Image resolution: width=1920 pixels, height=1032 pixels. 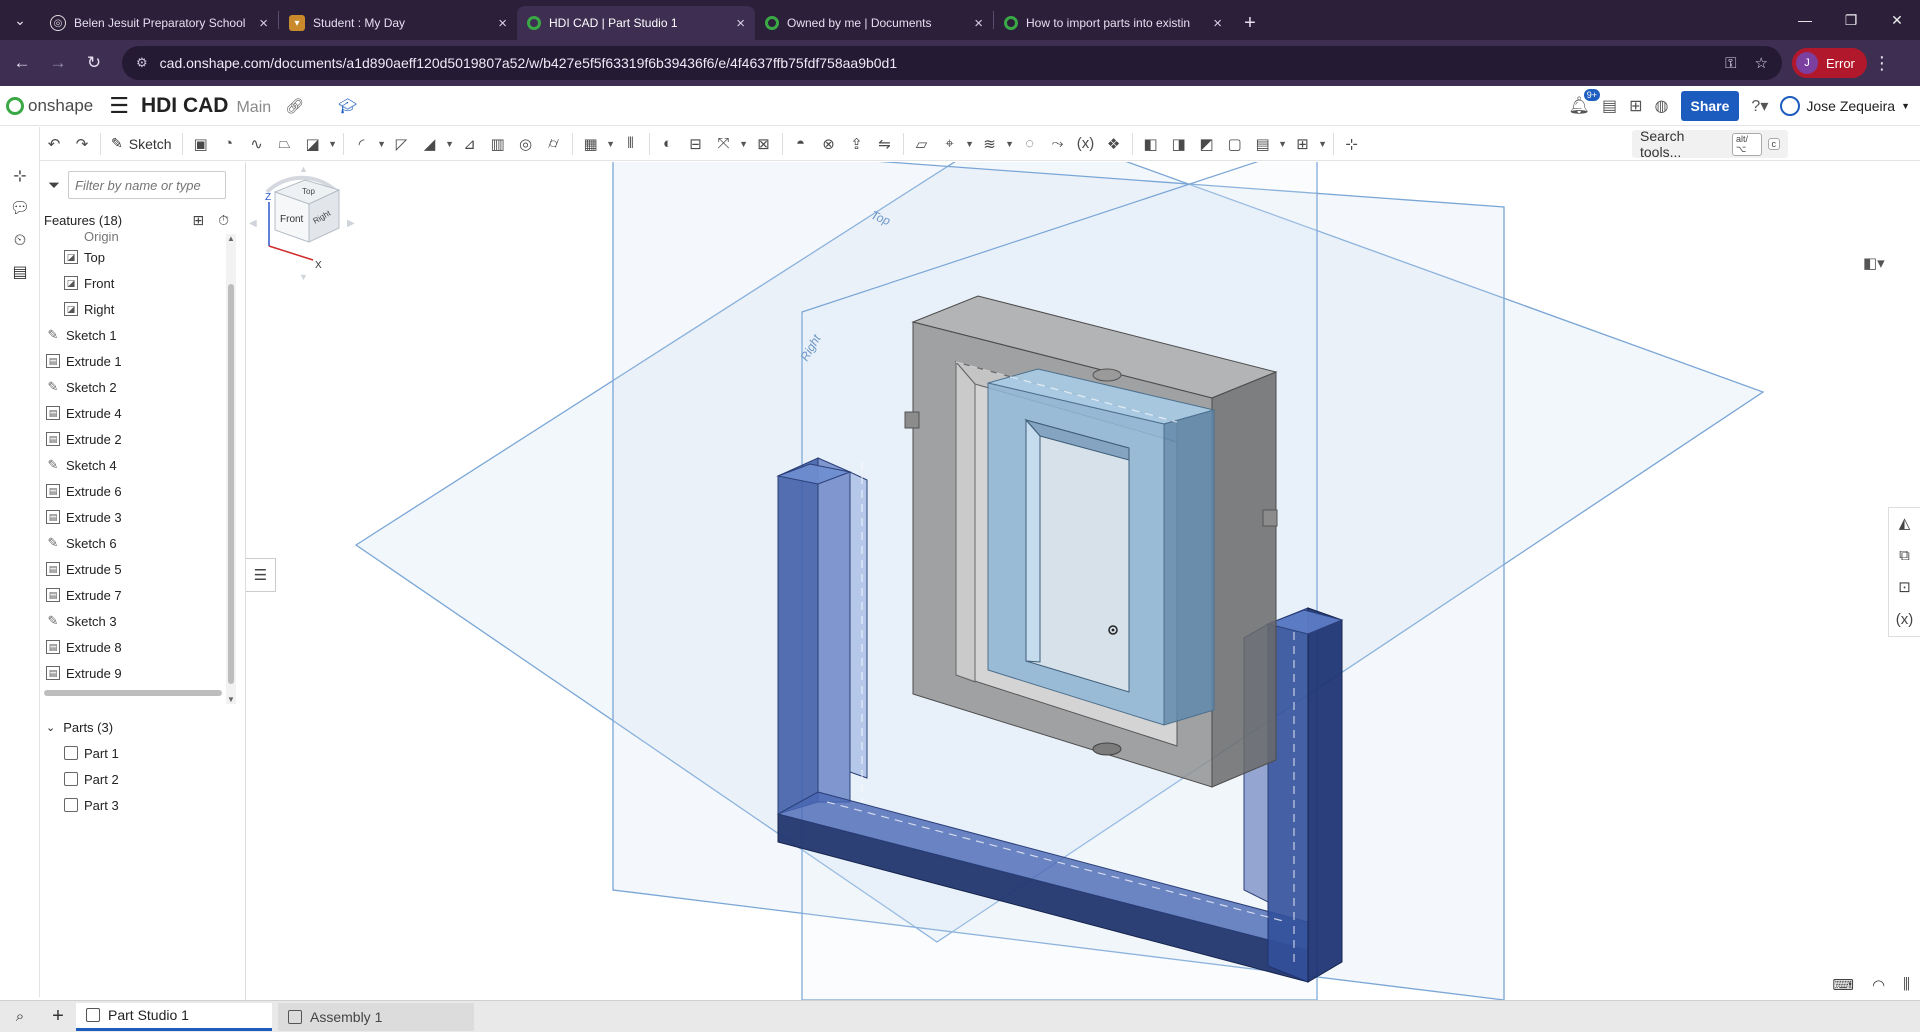 I want to click on filter-icon: ⏷, so click(x=54, y=185).